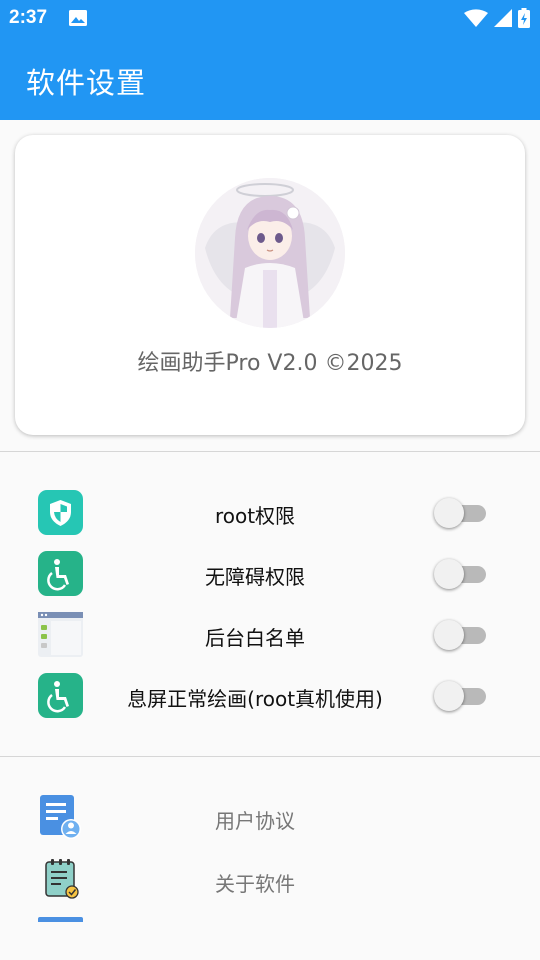  Describe the element at coordinates (60, 512) in the screenshot. I see `shield-icon` at that location.